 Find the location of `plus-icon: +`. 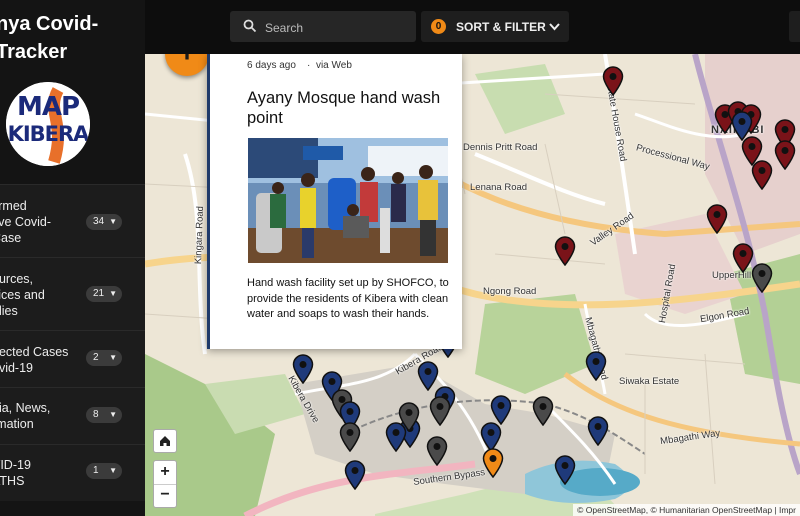

plus-icon: + is located at coordinates (187, 65).